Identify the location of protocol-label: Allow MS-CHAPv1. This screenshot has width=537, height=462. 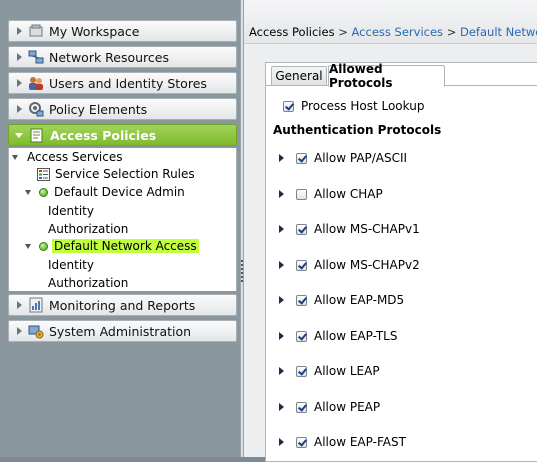
(367, 229).